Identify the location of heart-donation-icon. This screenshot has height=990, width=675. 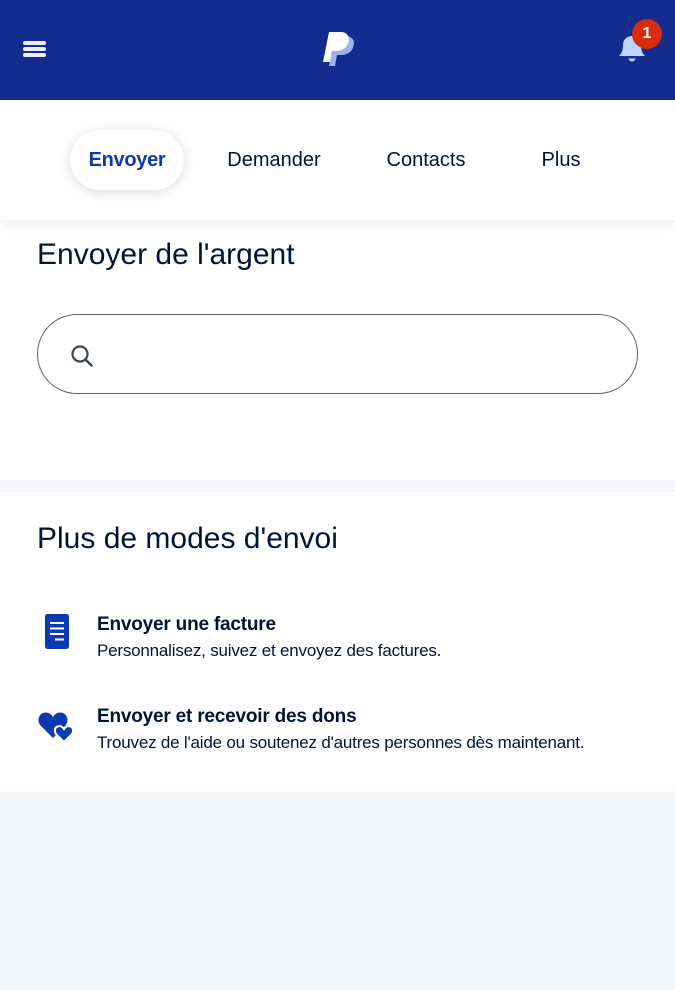
(56, 728).